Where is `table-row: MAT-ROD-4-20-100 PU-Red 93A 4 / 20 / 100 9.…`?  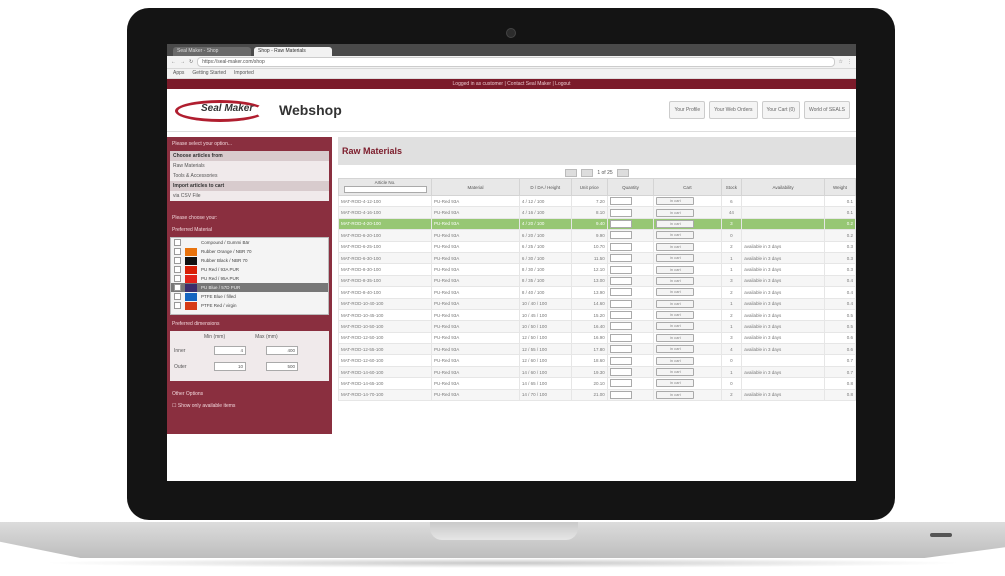 table-row: MAT-ROD-4-20-100 PU-Red 93A 4 / 20 / 100 9.… is located at coordinates (596, 224).